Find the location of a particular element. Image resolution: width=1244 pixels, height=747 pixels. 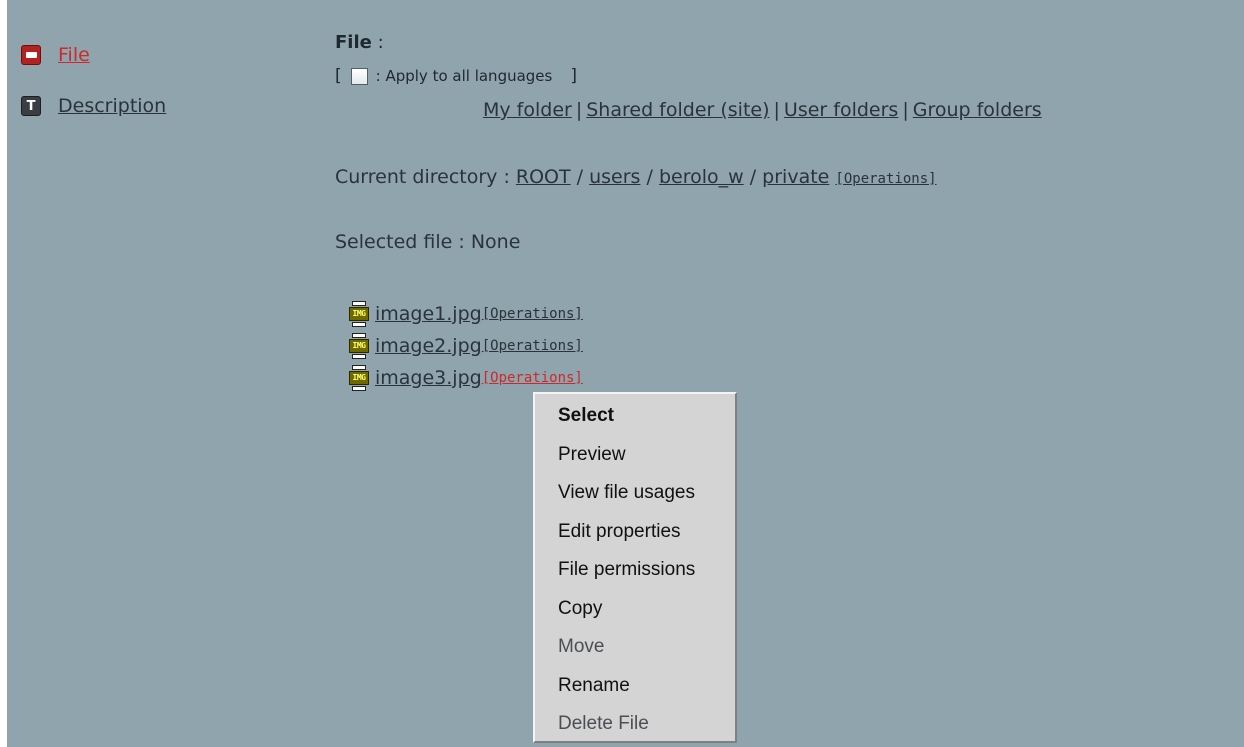

apply-all-languages-row: [ : Apply to all languages ] is located at coordinates (456, 76).